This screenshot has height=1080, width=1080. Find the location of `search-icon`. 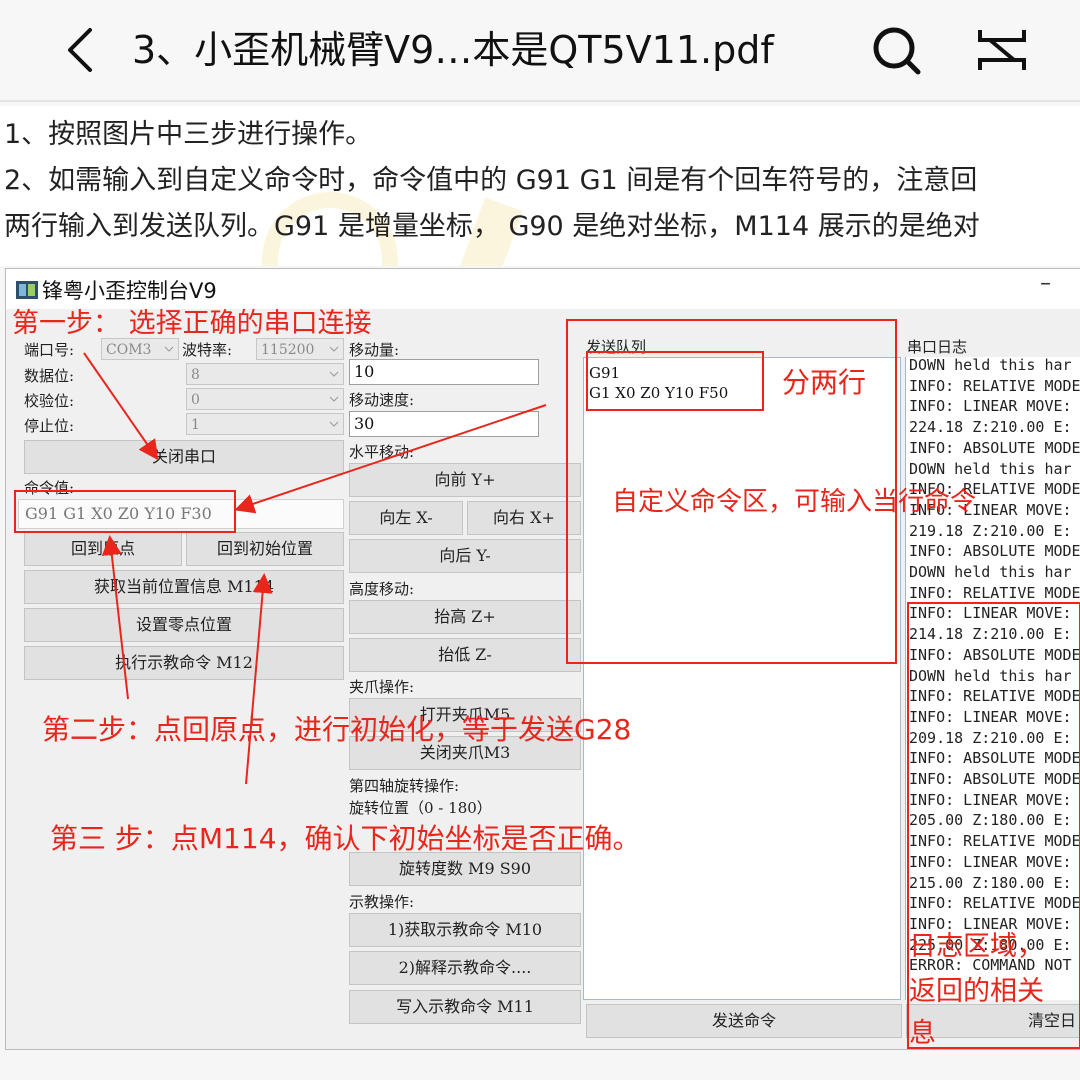

search-icon is located at coordinates (897, 50).